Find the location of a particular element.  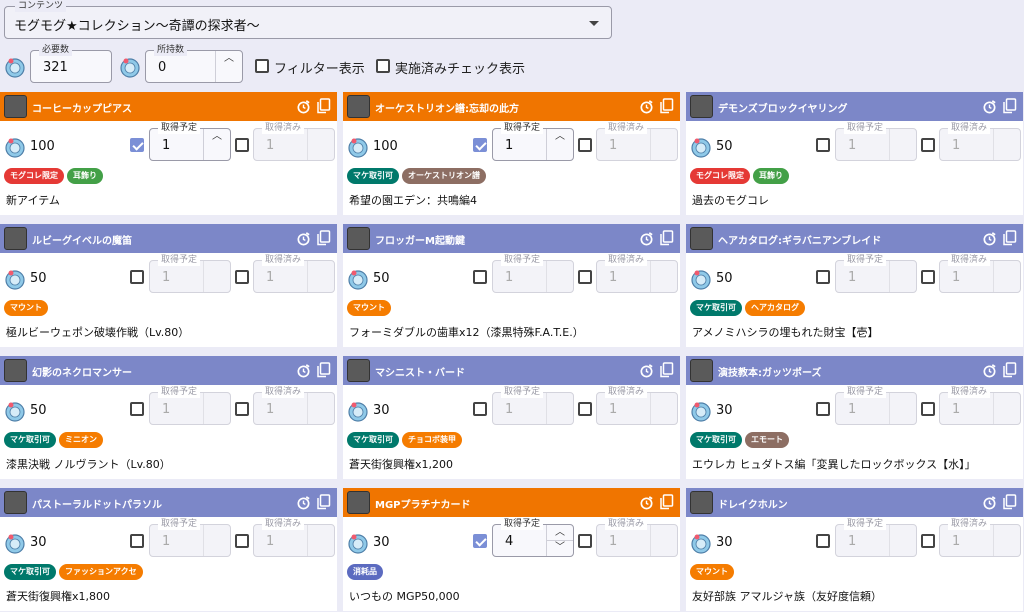

required-count-field: 必要数 321 is located at coordinates (71, 63).